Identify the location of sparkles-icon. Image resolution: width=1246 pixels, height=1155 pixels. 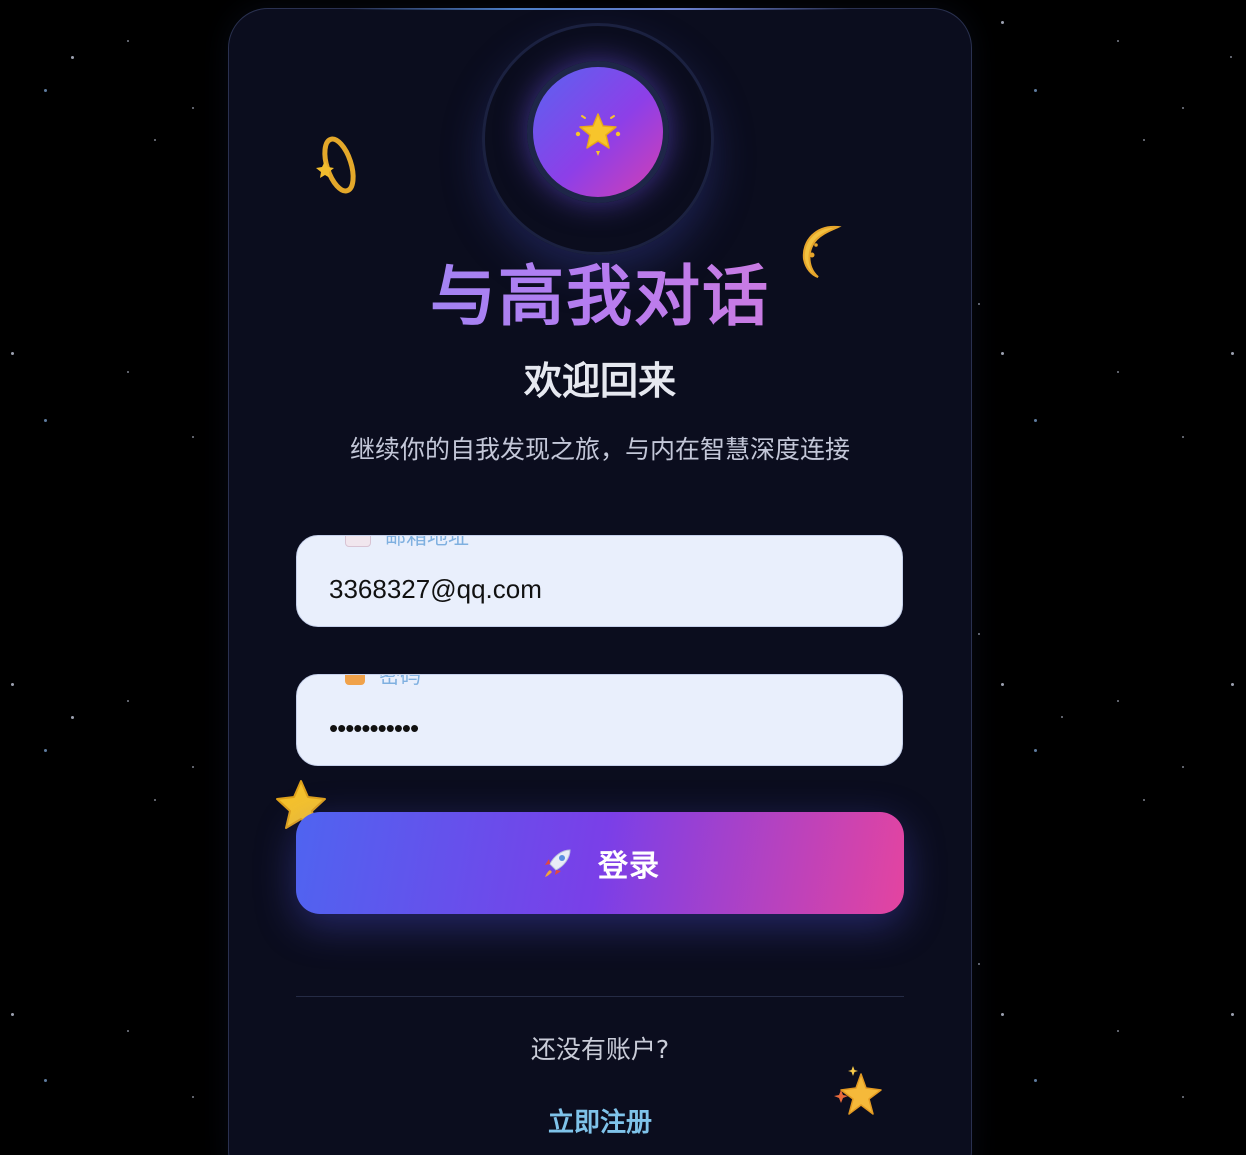
(859, 1095).